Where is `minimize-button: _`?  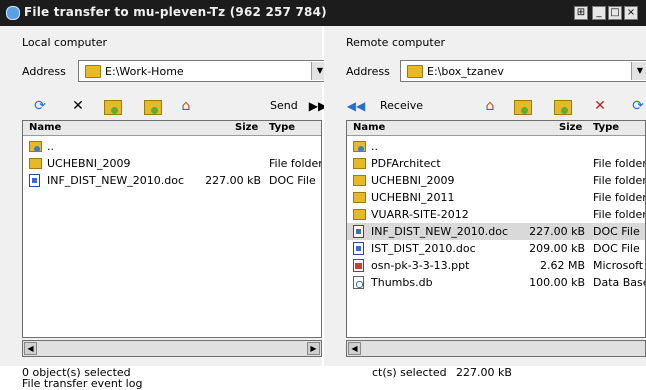 minimize-button: _ is located at coordinates (599, 13).